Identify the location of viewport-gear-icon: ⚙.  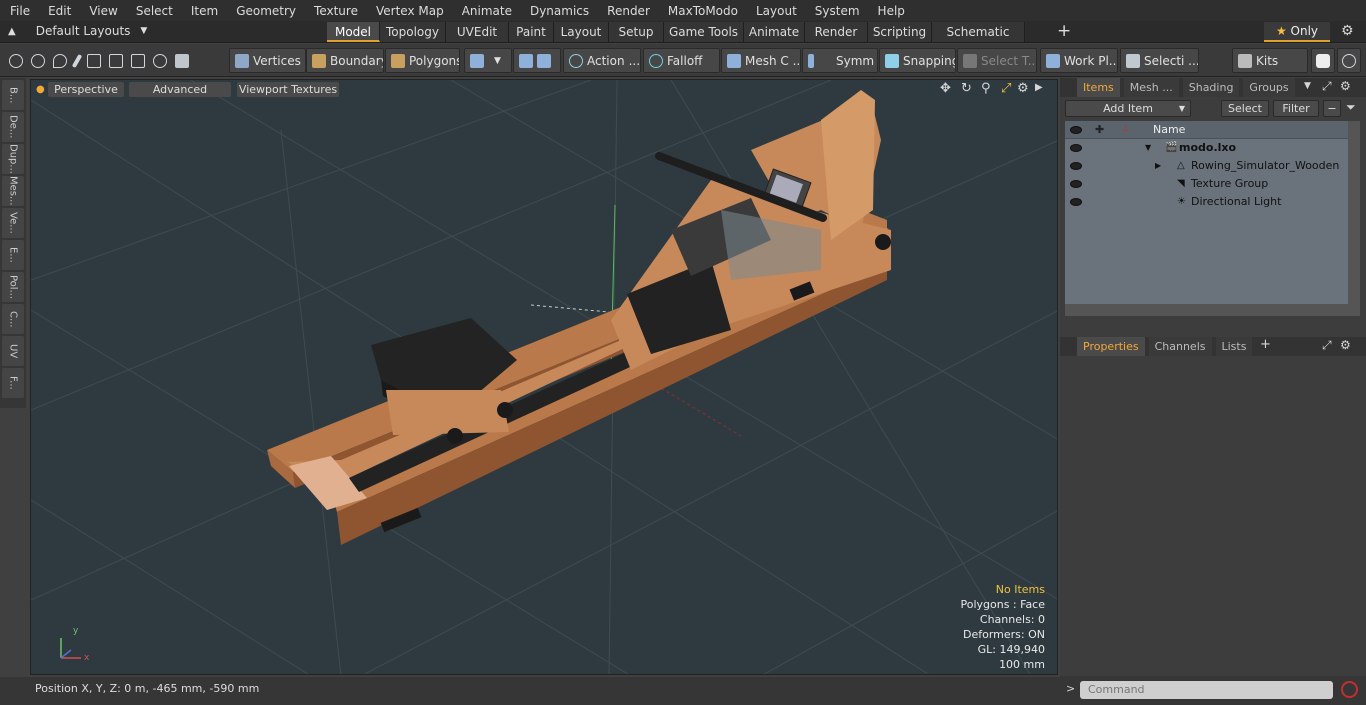
(1023, 88).